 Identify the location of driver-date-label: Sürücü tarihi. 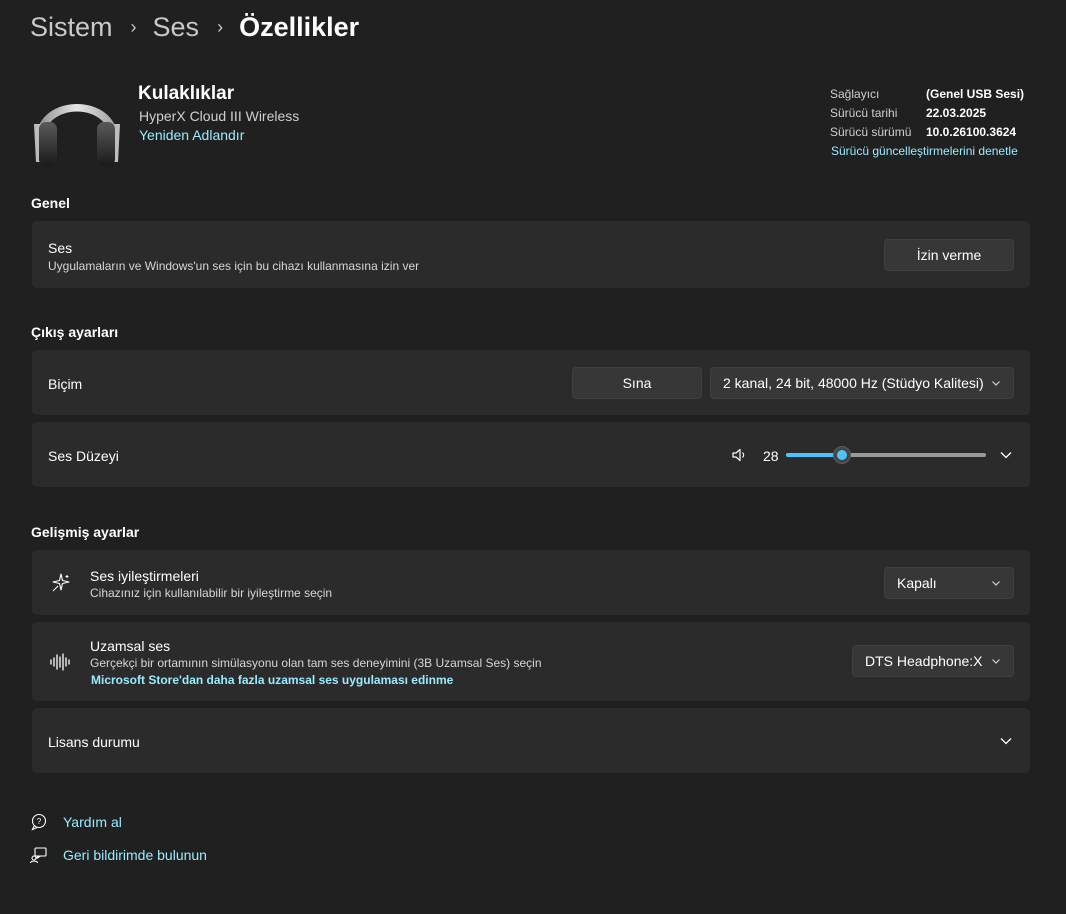
(864, 112).